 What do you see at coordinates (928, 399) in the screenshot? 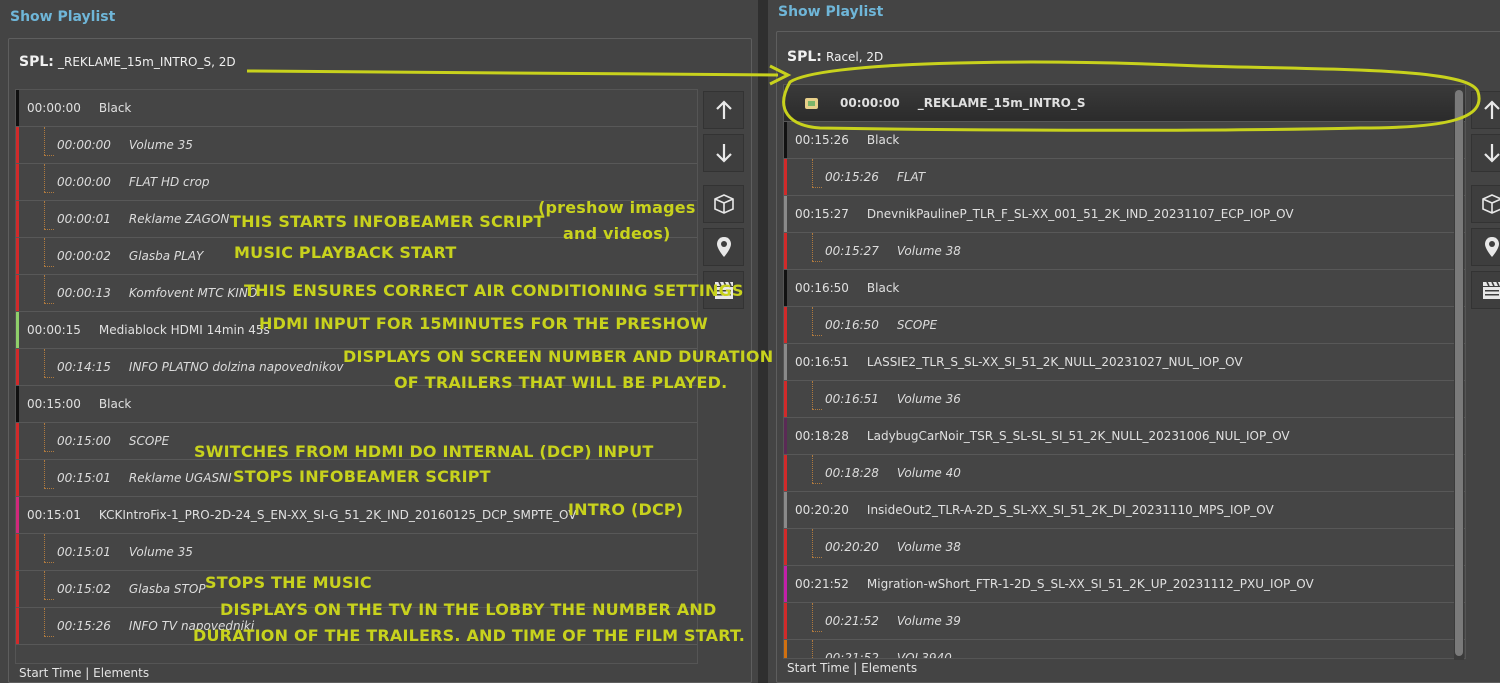
I see `row-name: Volume 36` at bounding box center [928, 399].